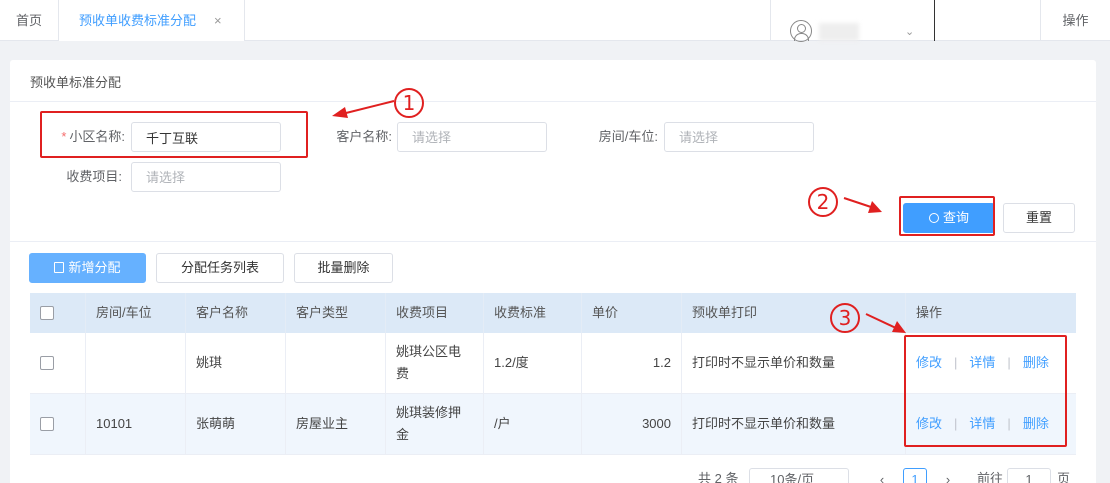 This screenshot has height=483, width=1110. What do you see at coordinates (1075, 20) in the screenshot?
I see `ops-menu: 操作` at bounding box center [1075, 20].